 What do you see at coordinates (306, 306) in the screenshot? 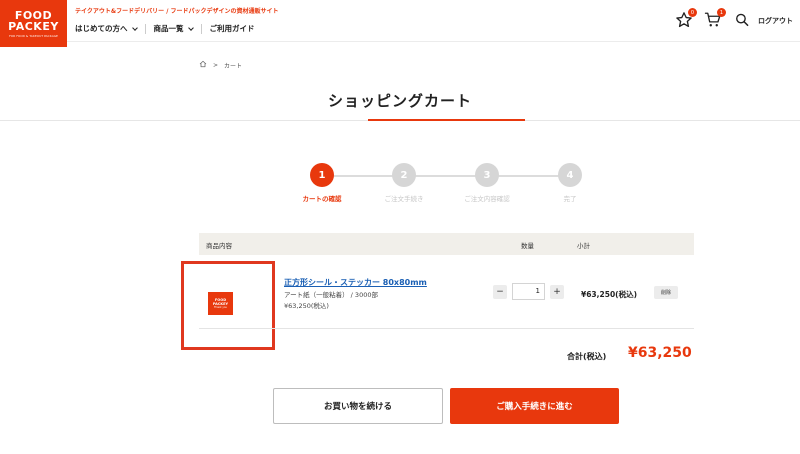
I see `product-unit-price: ¥63,250(税込)` at bounding box center [306, 306].